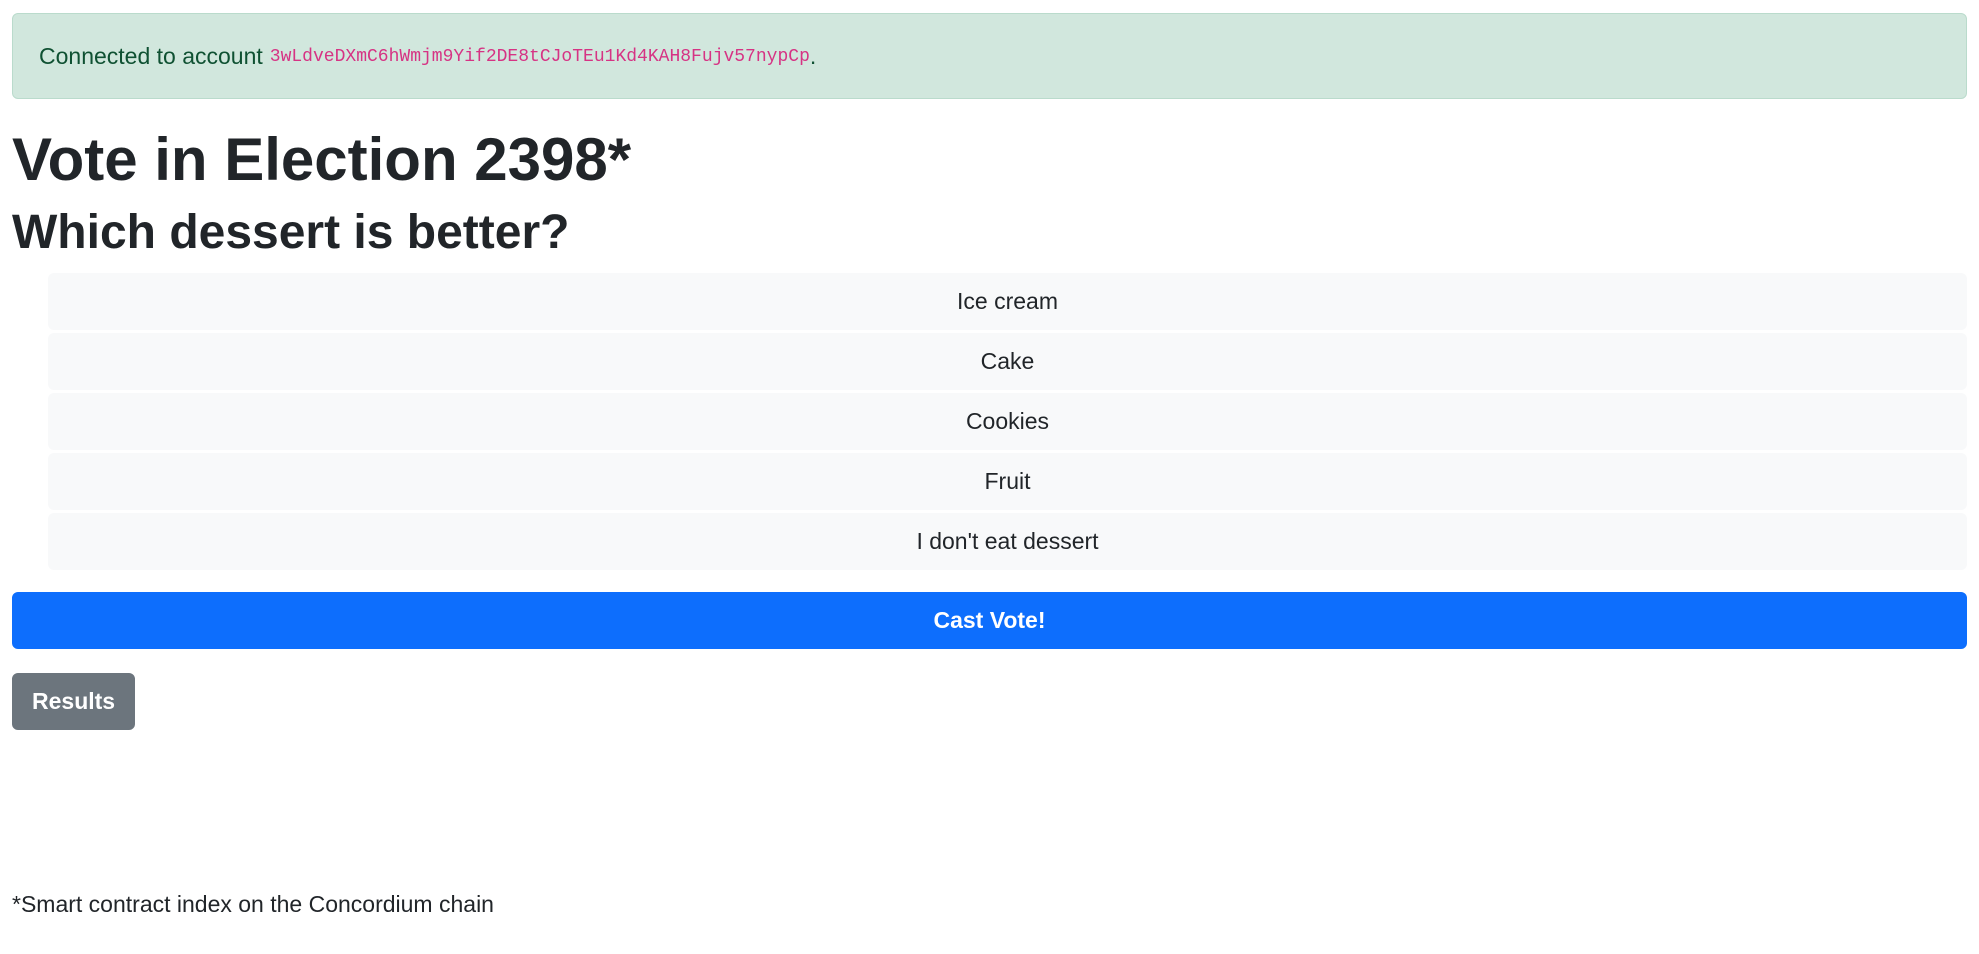 Image resolution: width=1979 pixels, height=954 pixels. I want to click on vote-option-ice-cream: Ice cream, so click(1007, 301).